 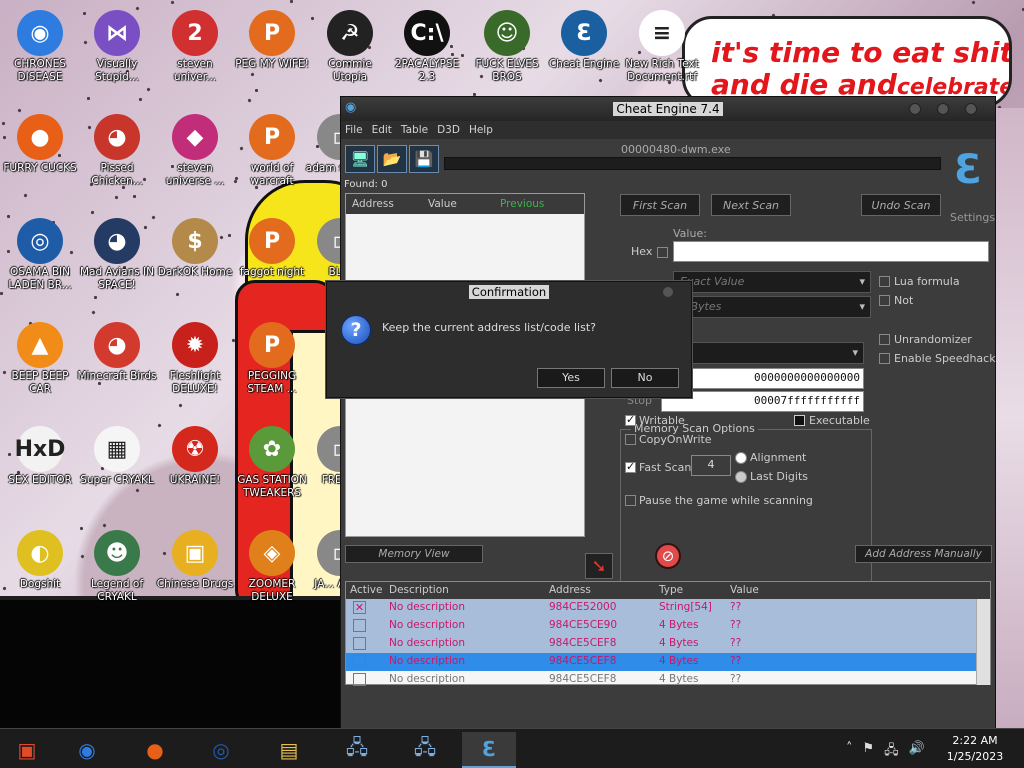 I want to click on desktop-icon: ☻ Legend of CRYAKL, so click(x=117, y=565).